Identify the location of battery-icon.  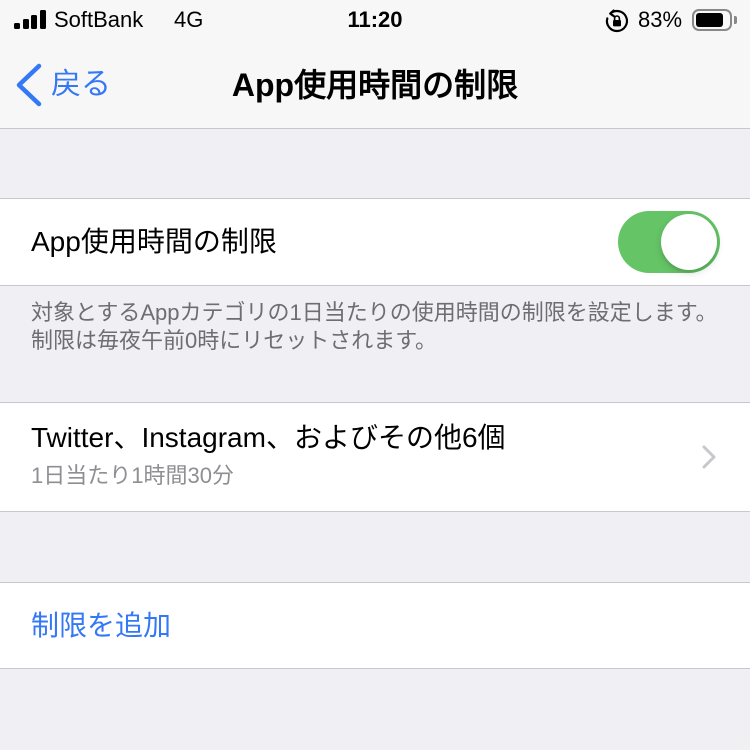
(712, 20).